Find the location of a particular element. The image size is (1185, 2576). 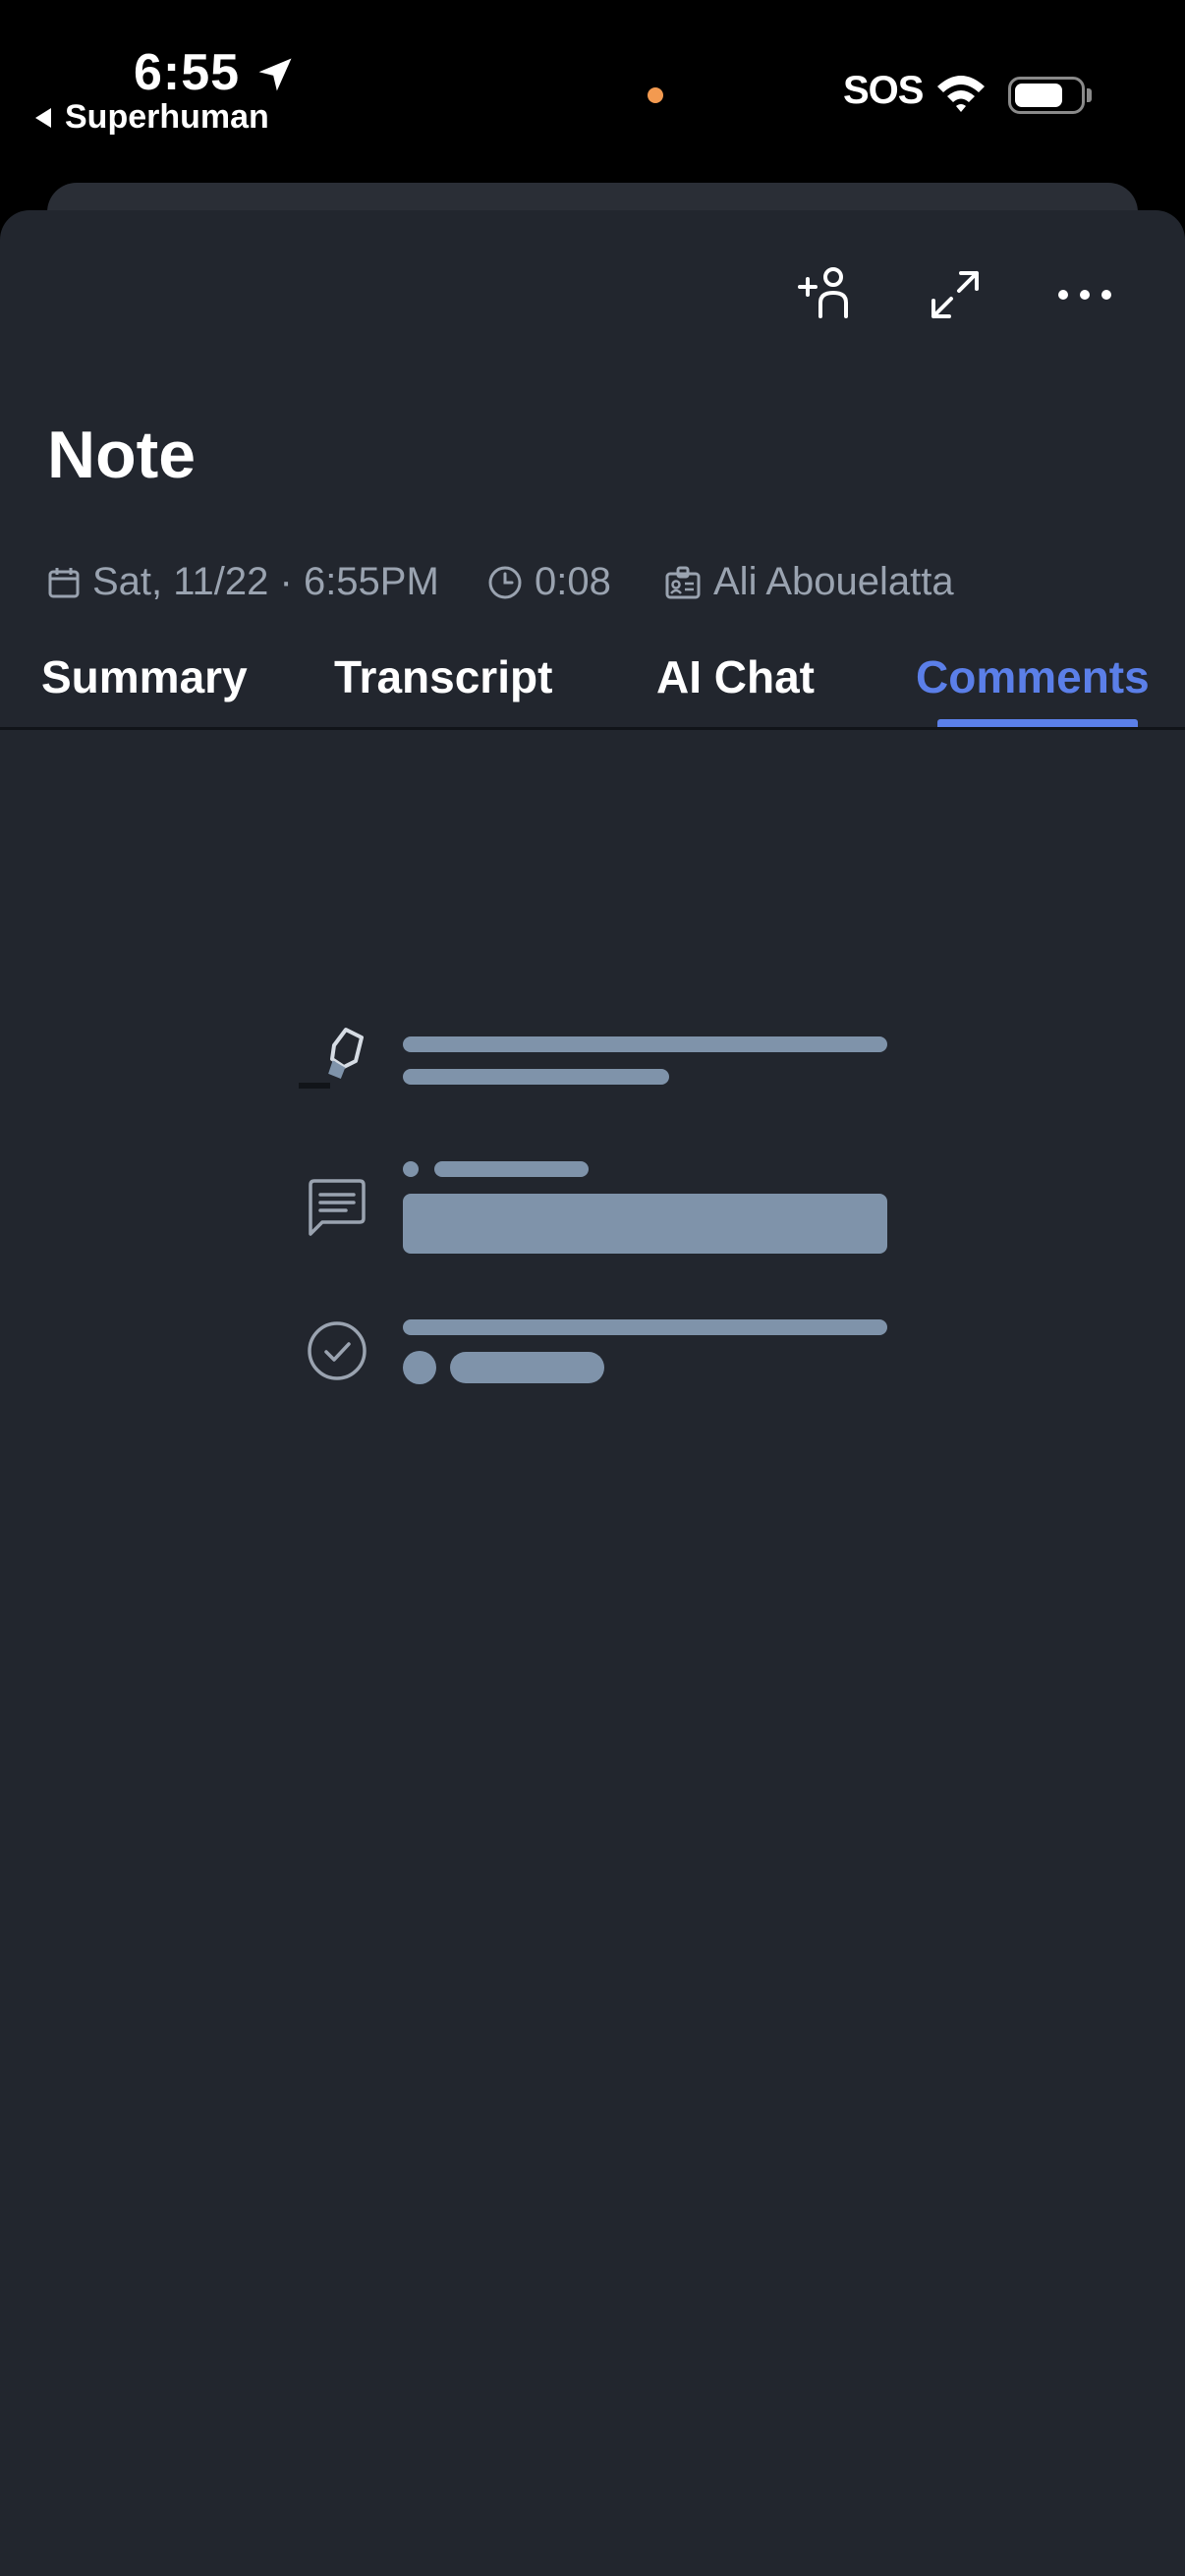

recording-indicator-dot is located at coordinates (656, 95).